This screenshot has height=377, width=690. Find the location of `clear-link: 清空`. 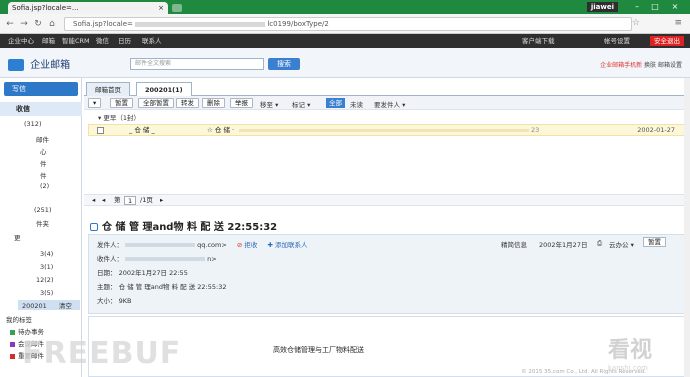

clear-link: 清空 is located at coordinates (65, 306).